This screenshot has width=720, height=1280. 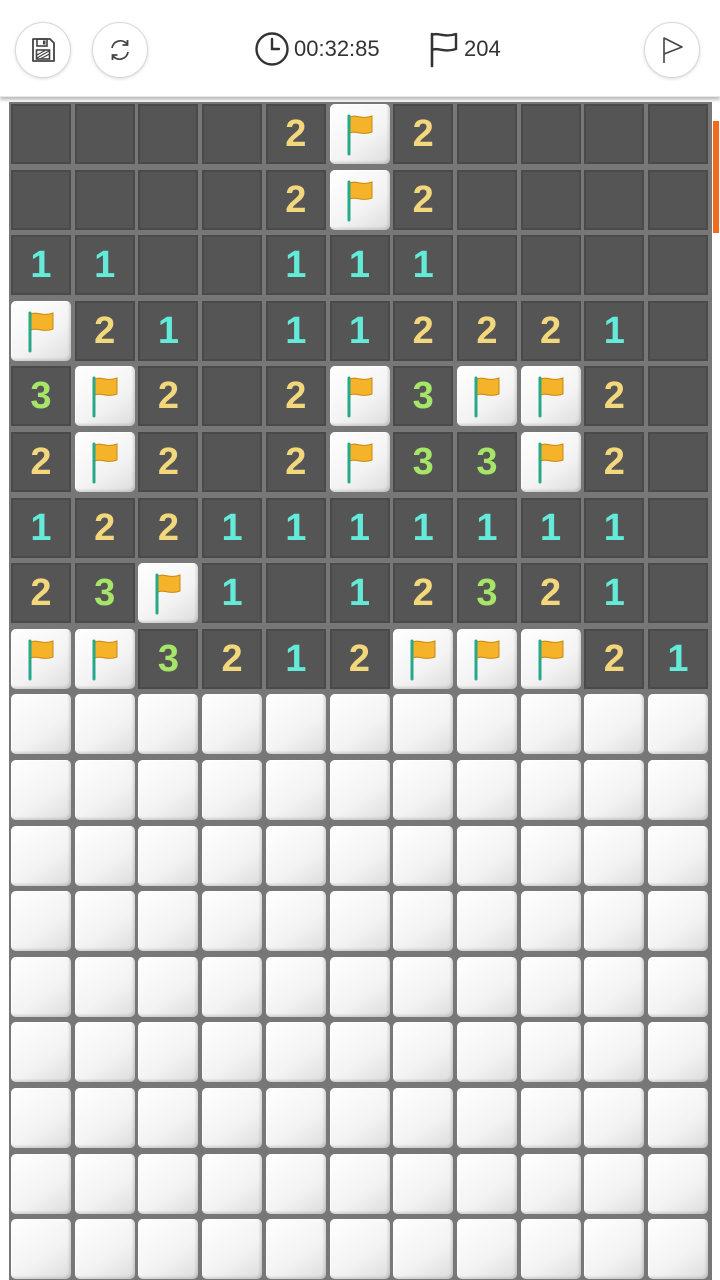 What do you see at coordinates (43, 50) in the screenshot?
I see `save-button` at bounding box center [43, 50].